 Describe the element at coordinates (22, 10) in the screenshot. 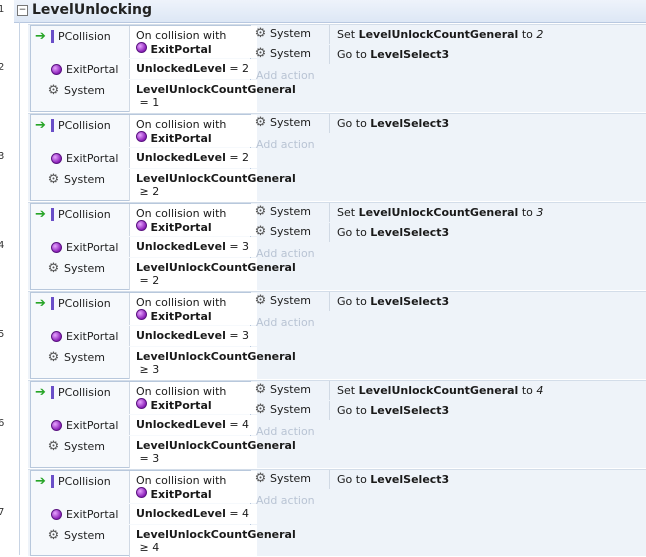

I see `collapse-toggle-icon: −` at that location.